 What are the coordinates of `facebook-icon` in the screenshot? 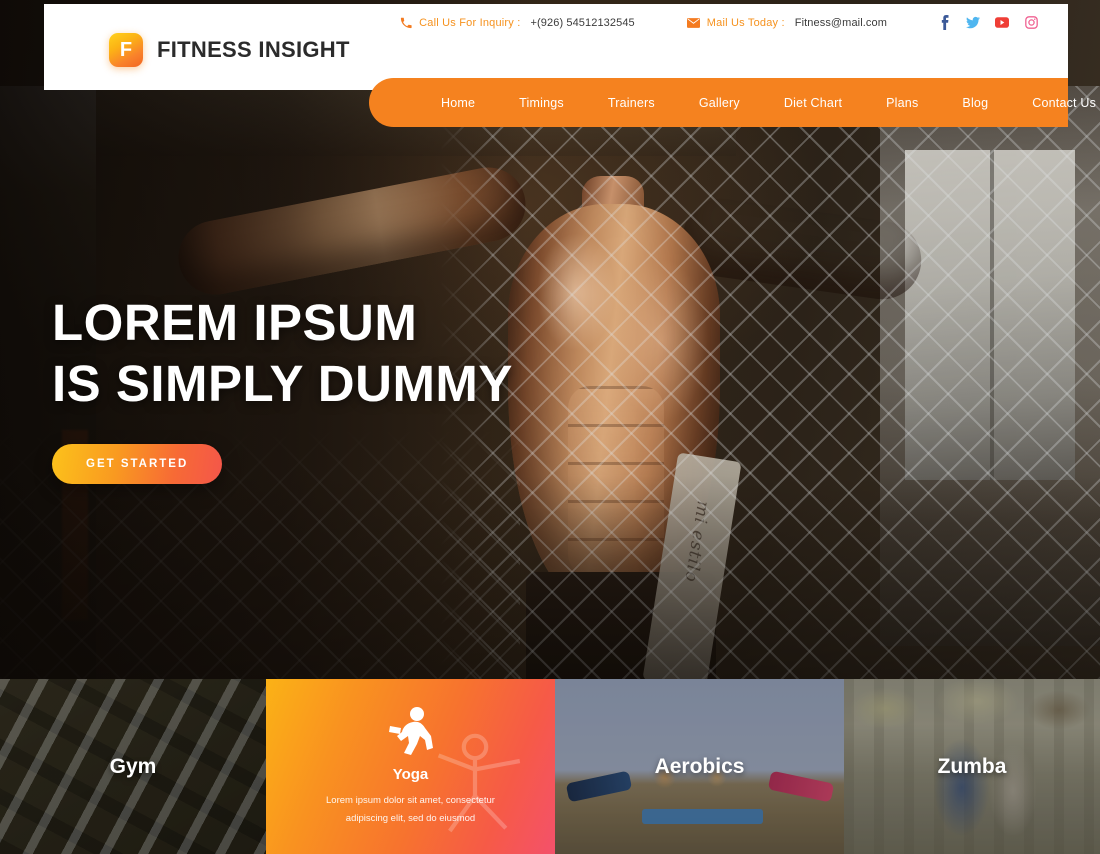 It's located at (944, 22).